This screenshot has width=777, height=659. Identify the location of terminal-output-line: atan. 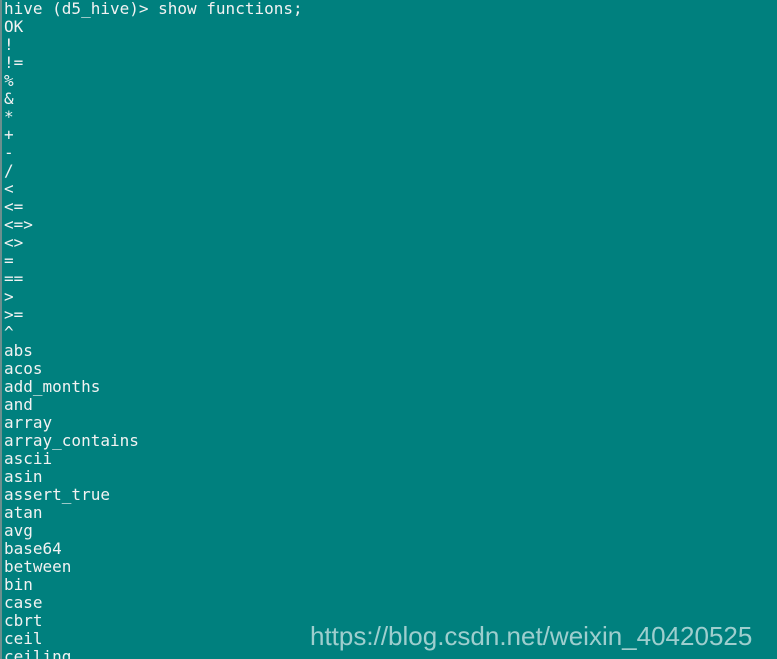
(23, 512).